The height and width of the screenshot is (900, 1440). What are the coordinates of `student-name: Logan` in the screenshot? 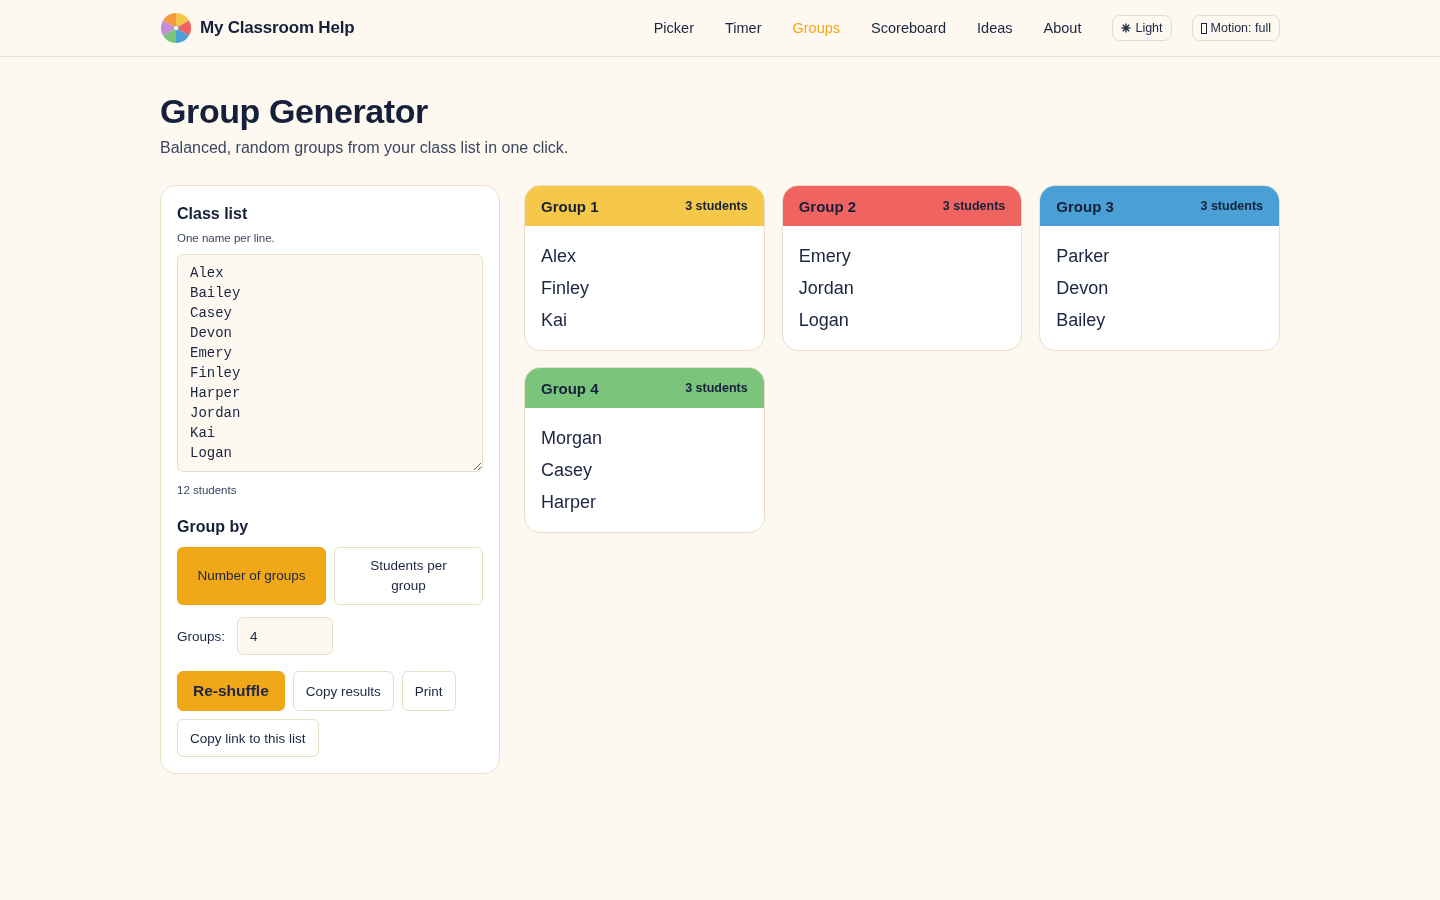 It's located at (824, 320).